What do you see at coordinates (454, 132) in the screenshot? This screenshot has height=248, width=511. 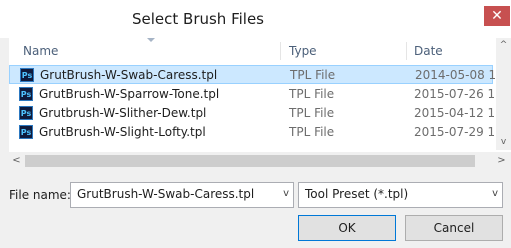 I see `file-date: 2015-07-29 11:0` at bounding box center [454, 132].